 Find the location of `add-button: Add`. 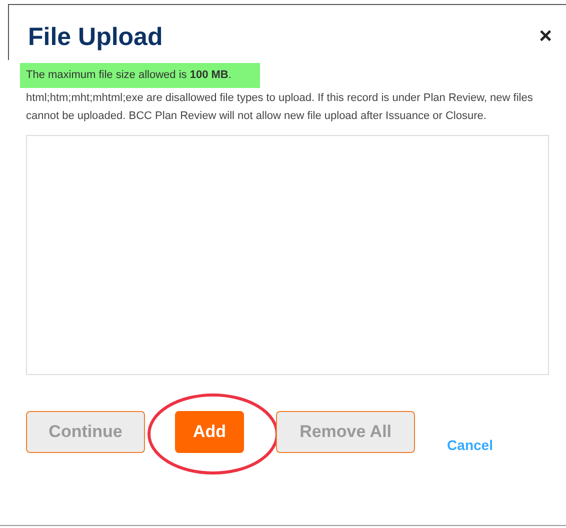

add-button: Add is located at coordinates (209, 431).